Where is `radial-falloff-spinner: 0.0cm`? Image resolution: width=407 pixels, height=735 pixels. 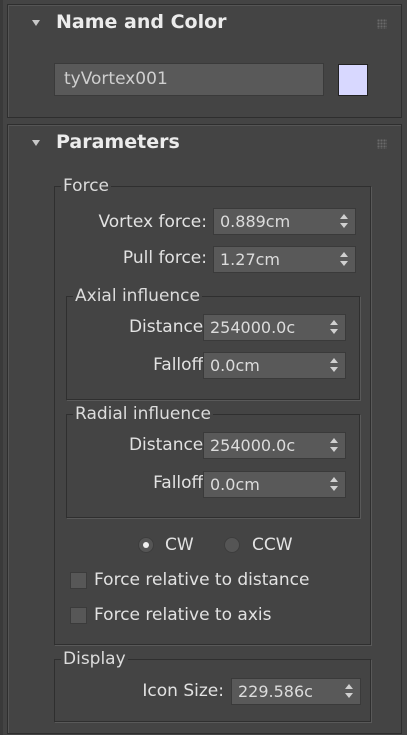
radial-falloff-spinner: 0.0cm is located at coordinates (274, 484).